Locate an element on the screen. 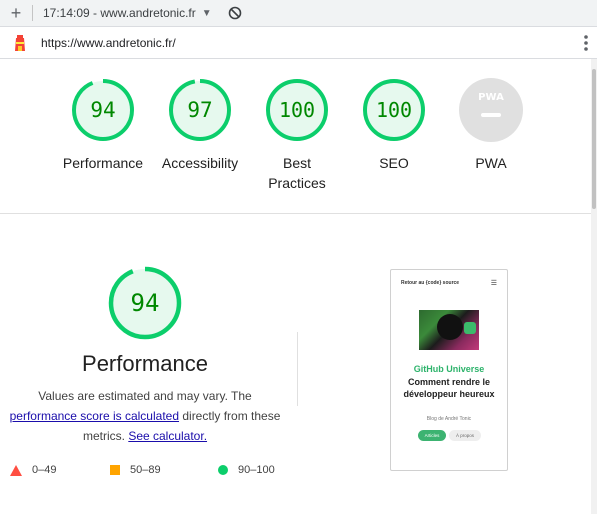 Image resolution: width=597 pixels, height=514 pixels. tab-title: 17:14:09 - www.andretonic.fr is located at coordinates (119, 13).